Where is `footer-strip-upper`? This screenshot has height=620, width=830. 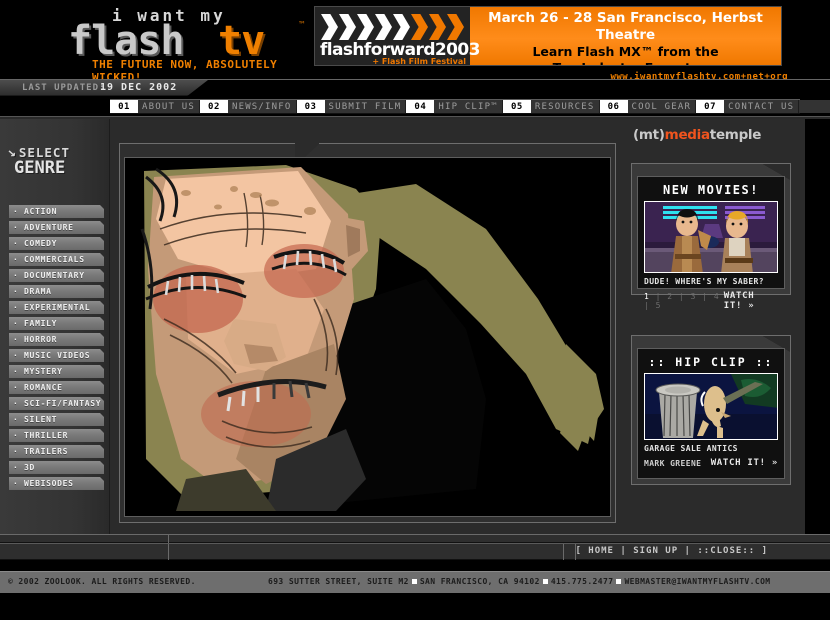 footer-strip-upper is located at coordinates (415, 539).